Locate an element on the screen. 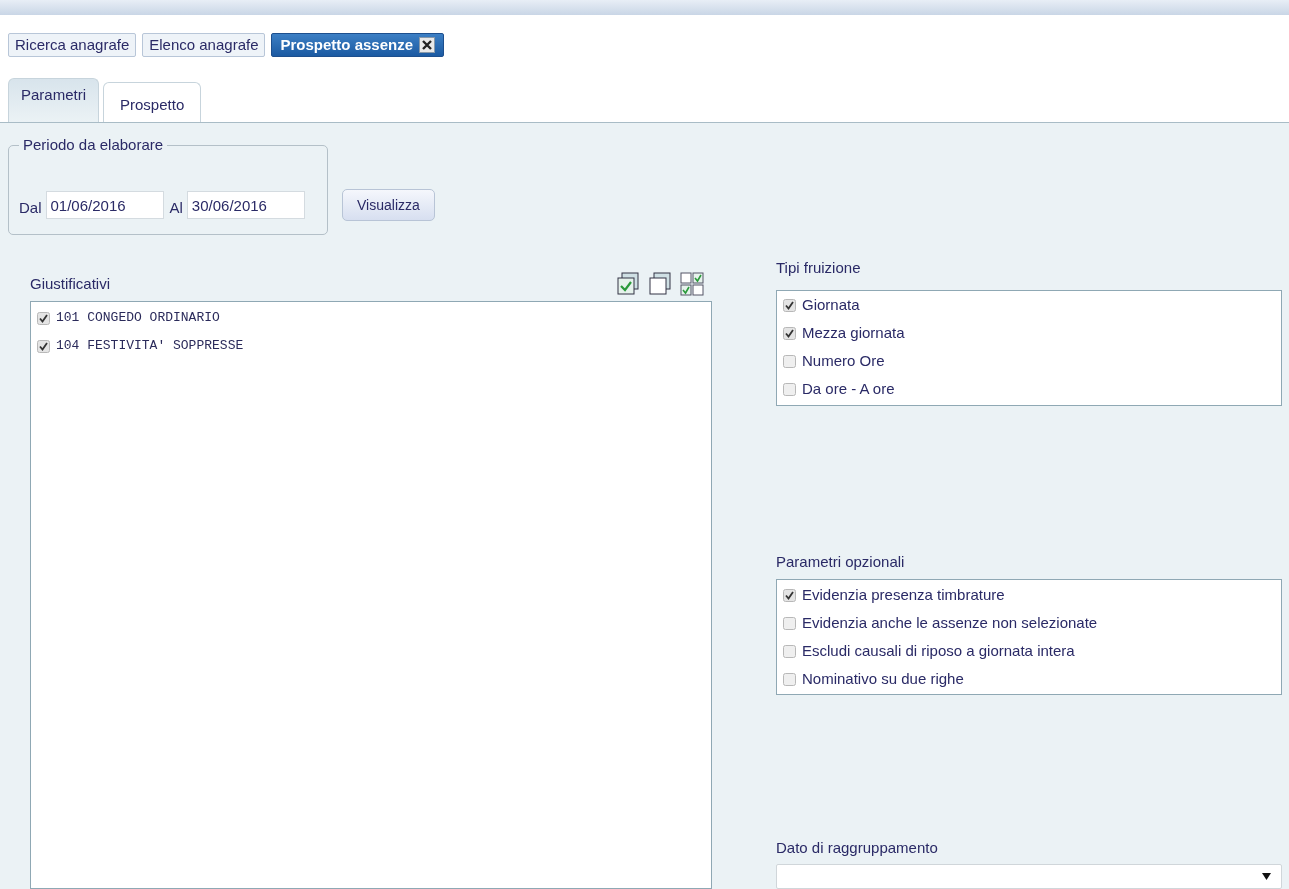  option-label: Mezza giornata is located at coordinates (853, 333).